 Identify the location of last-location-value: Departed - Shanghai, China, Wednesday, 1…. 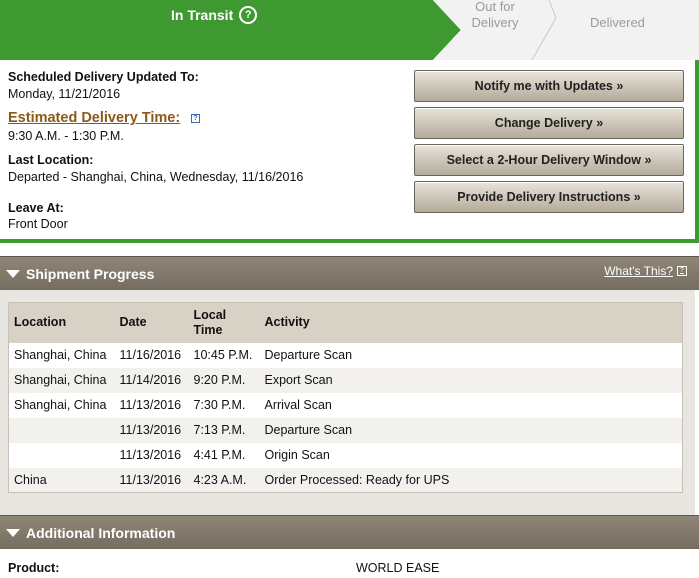
(156, 177).